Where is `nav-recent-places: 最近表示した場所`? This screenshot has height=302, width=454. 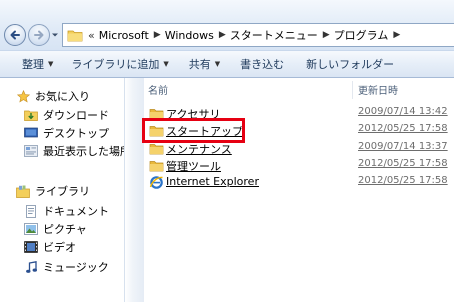 nav-recent-places: 最近表示した場所 is located at coordinates (74, 151).